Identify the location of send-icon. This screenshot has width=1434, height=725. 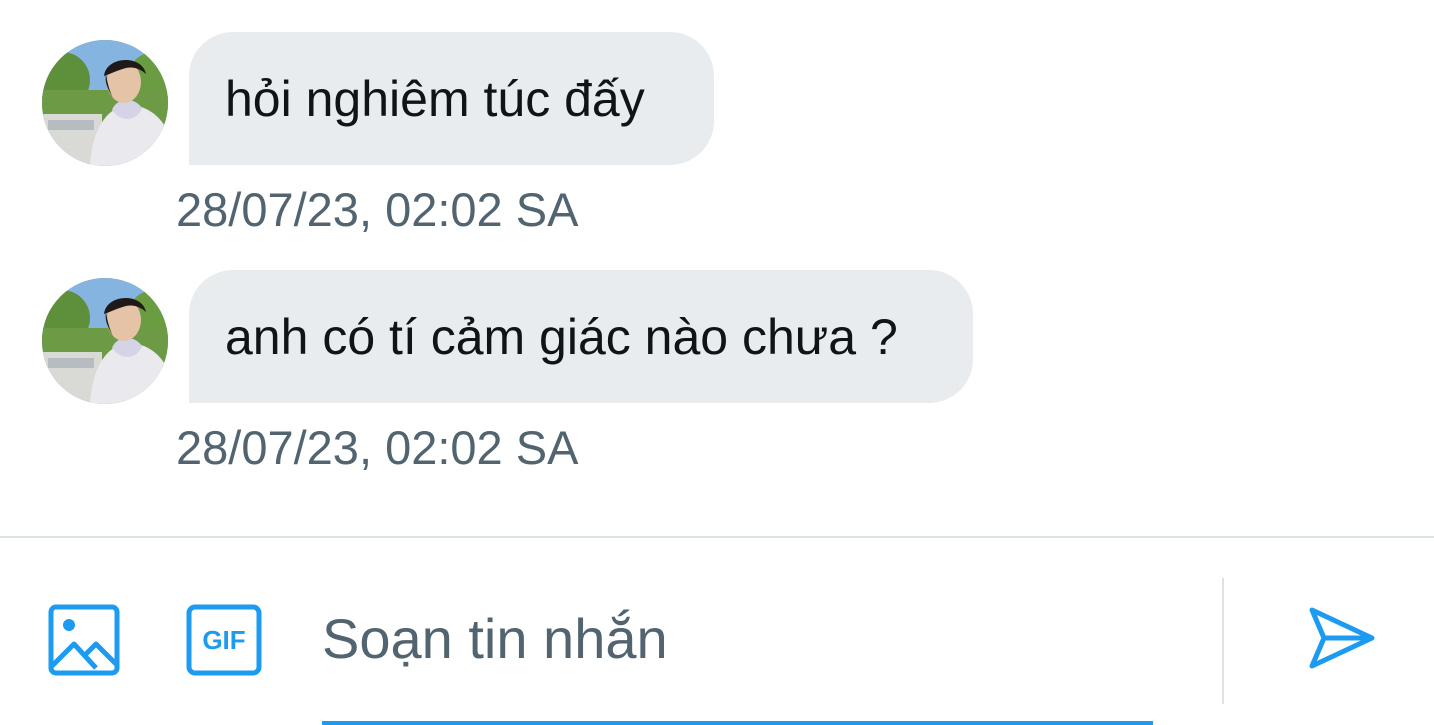
(1342, 638).